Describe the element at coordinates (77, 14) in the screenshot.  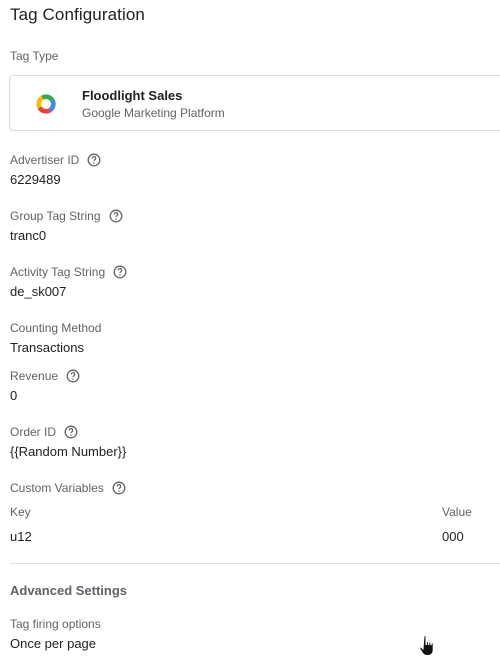
I see `page-title: Tag Configuration` at that location.